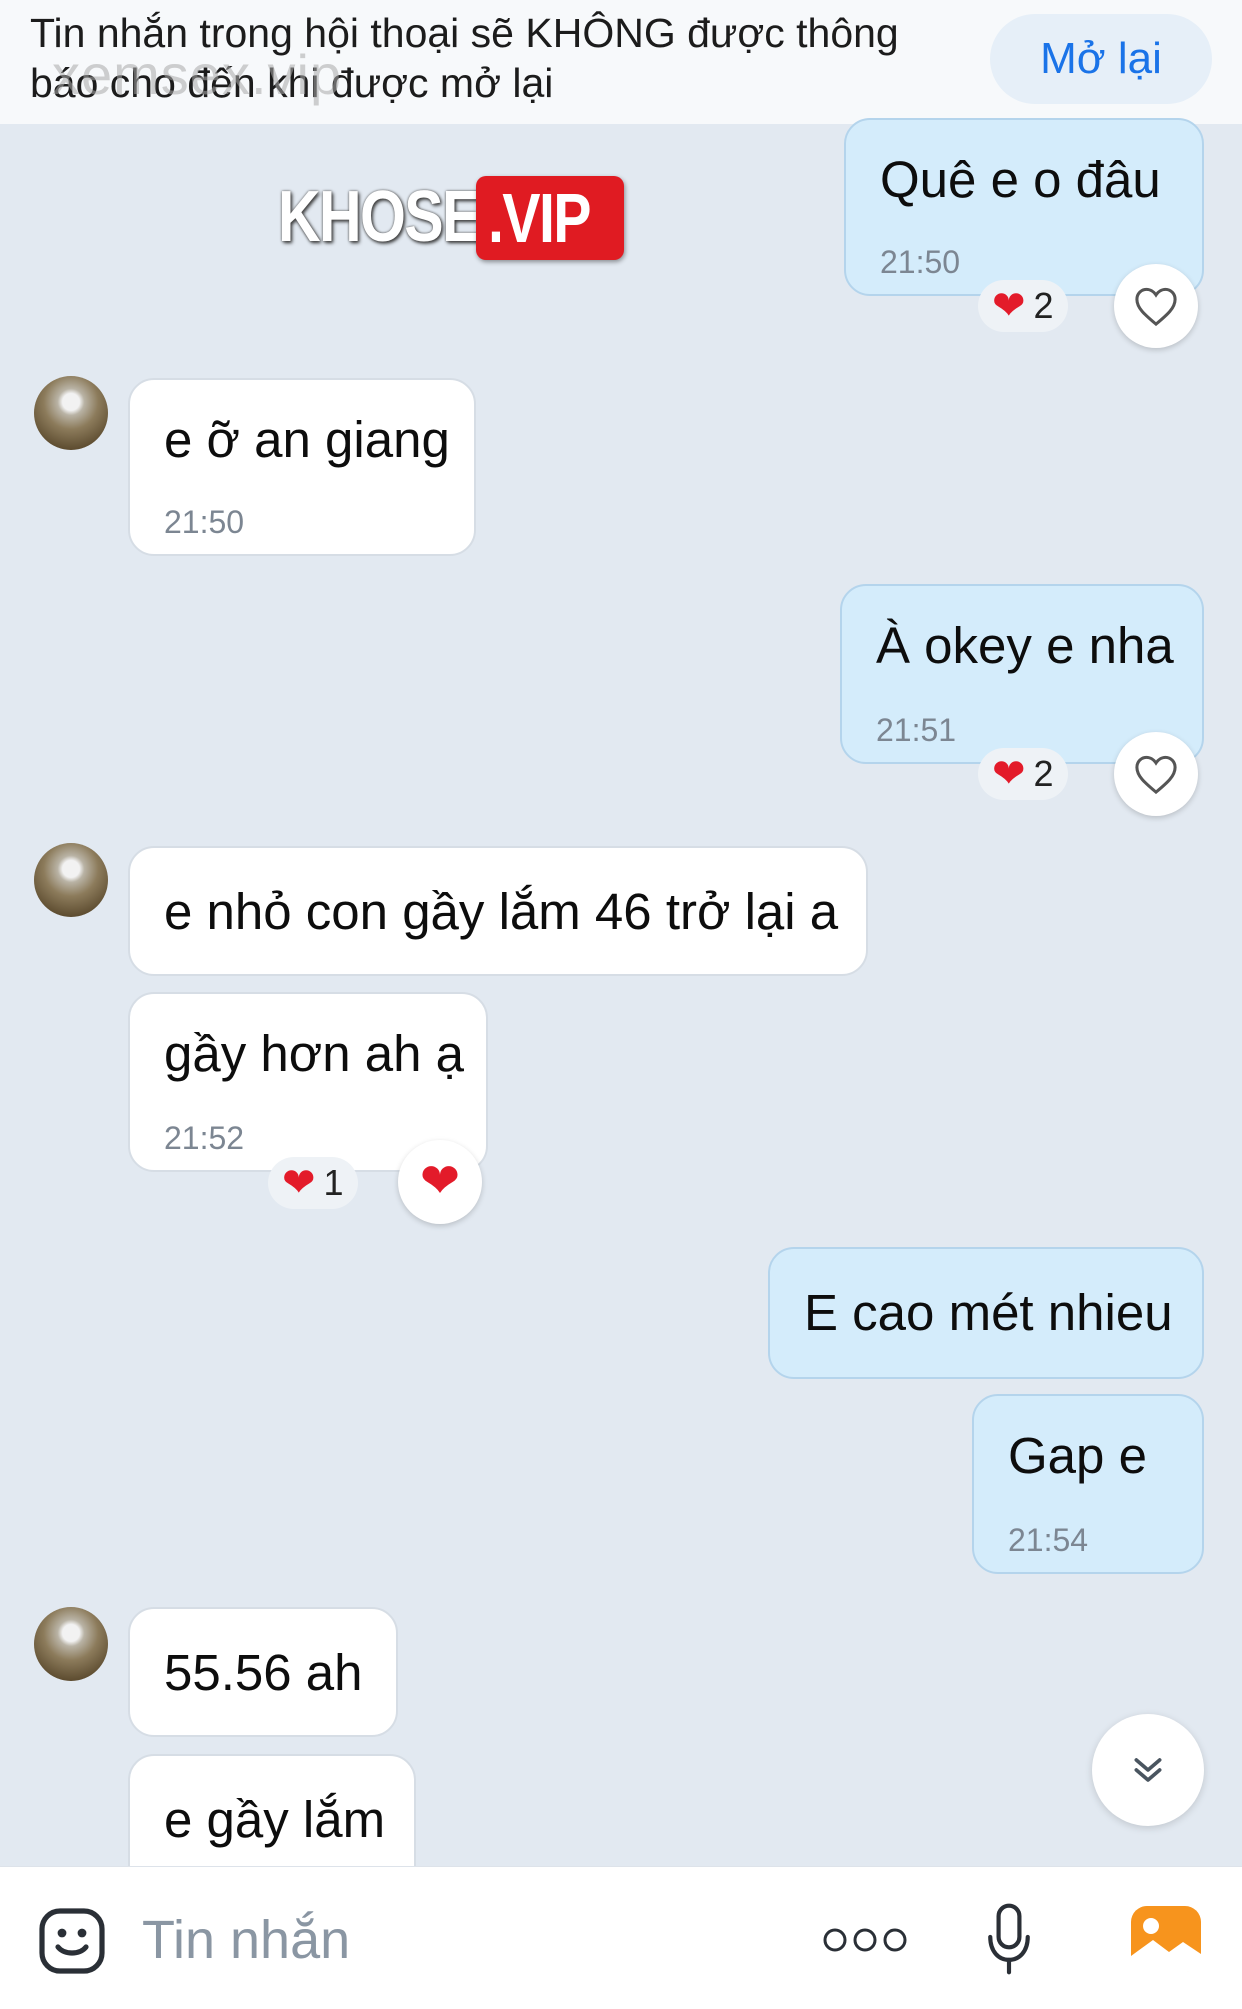 This screenshot has height=2009, width=1242. I want to click on message-time: 21:52, so click(204, 1138).